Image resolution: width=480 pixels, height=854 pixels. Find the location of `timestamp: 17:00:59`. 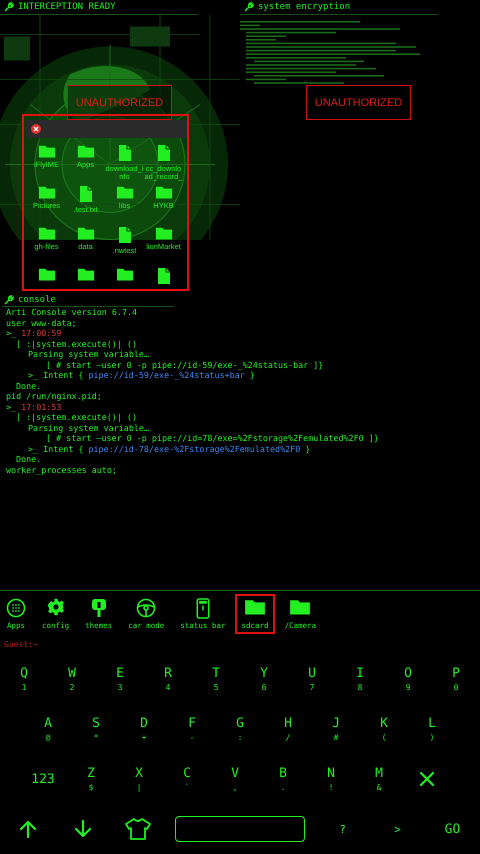

timestamp: 17:00:59 is located at coordinates (41, 333).